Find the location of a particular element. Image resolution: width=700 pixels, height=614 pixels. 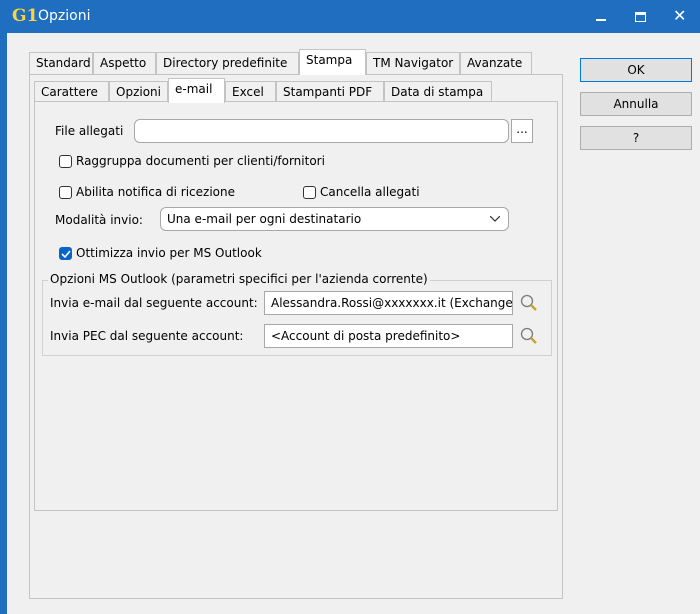

tab-label: Stampa is located at coordinates (329, 60).